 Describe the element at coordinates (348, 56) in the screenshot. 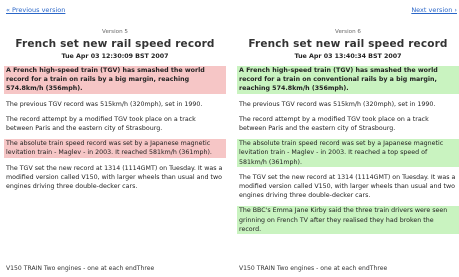

I see `version-date: Tue Apr 03 13:40:34 BST 2007` at that location.